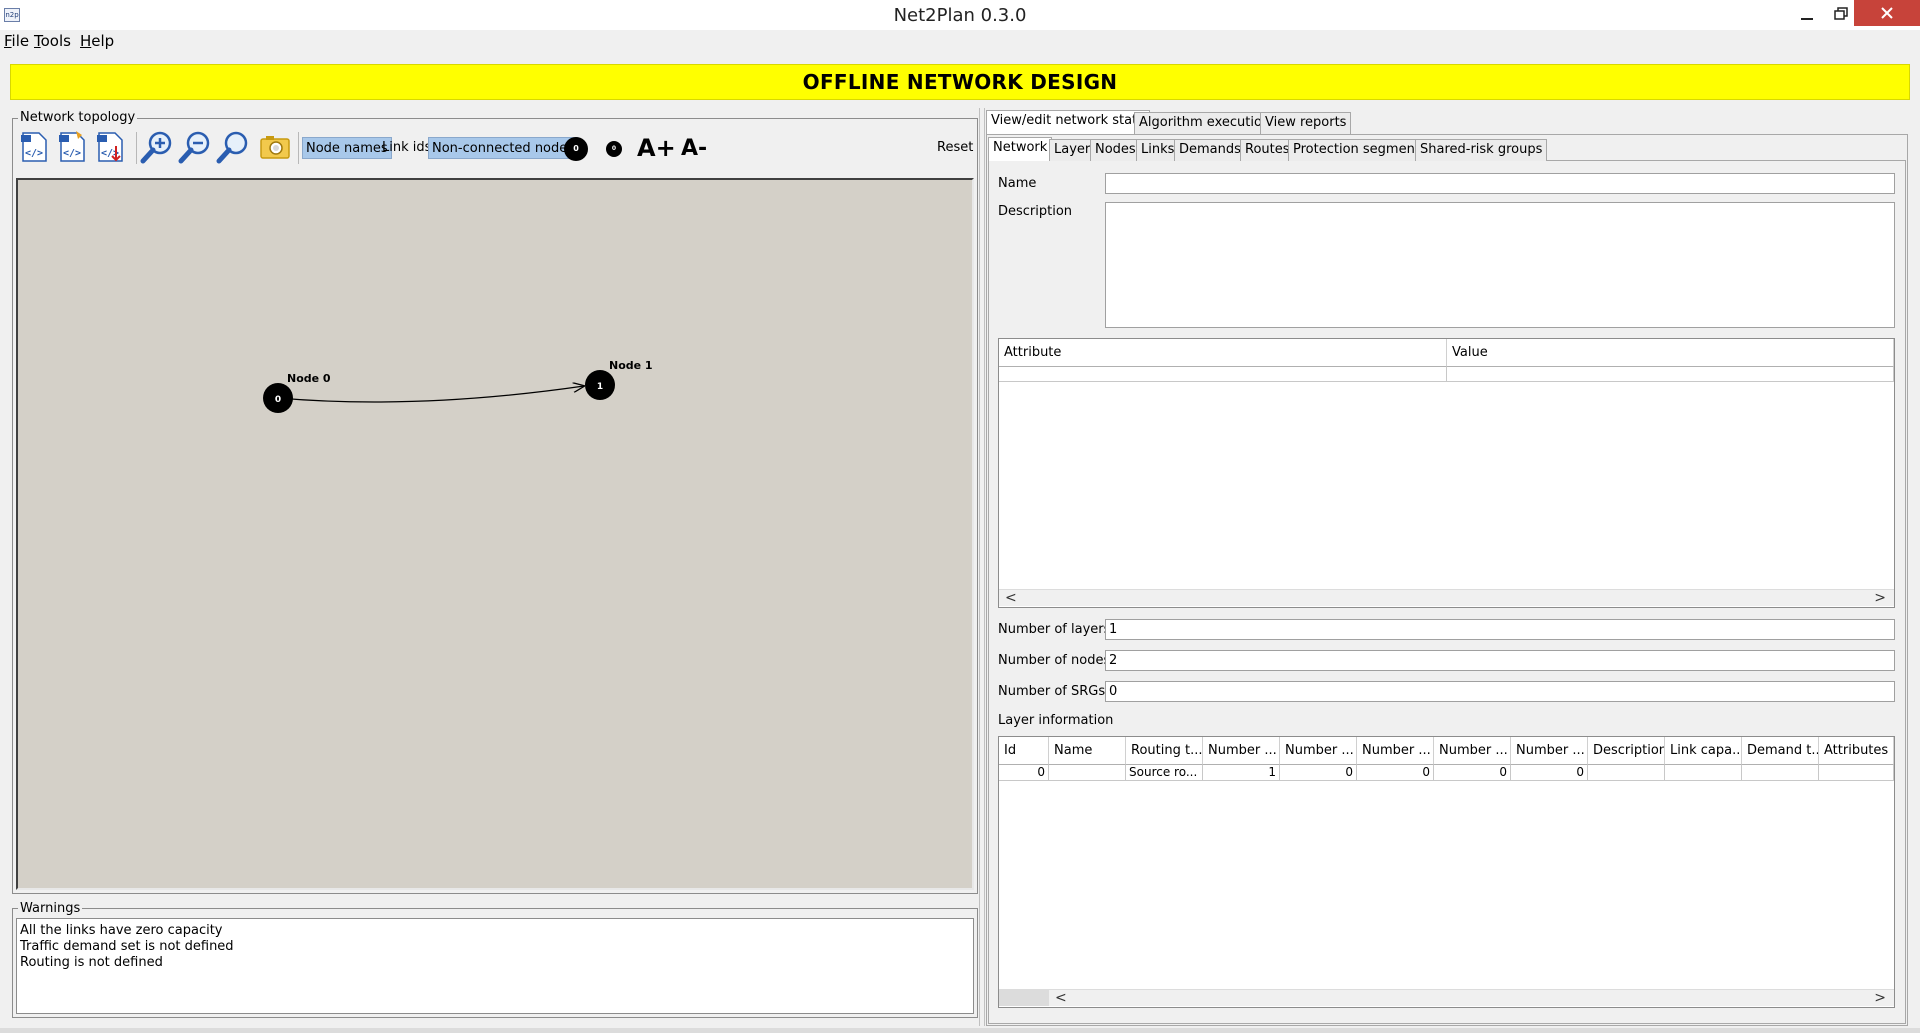 Image resolution: width=1920 pixels, height=1033 pixels. What do you see at coordinates (1856, 751) in the screenshot?
I see `layer-table-header: Attributes` at bounding box center [1856, 751].